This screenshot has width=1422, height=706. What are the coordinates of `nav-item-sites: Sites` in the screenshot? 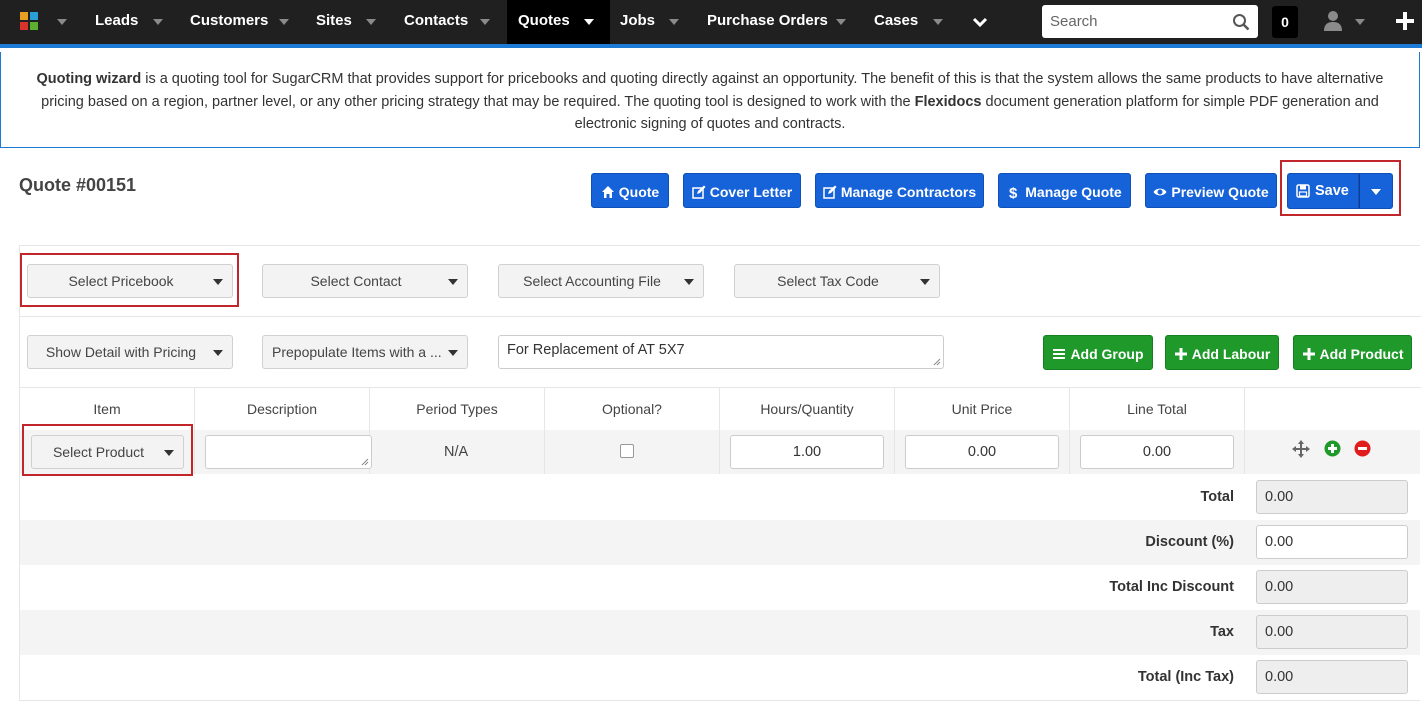 It's located at (346, 22).